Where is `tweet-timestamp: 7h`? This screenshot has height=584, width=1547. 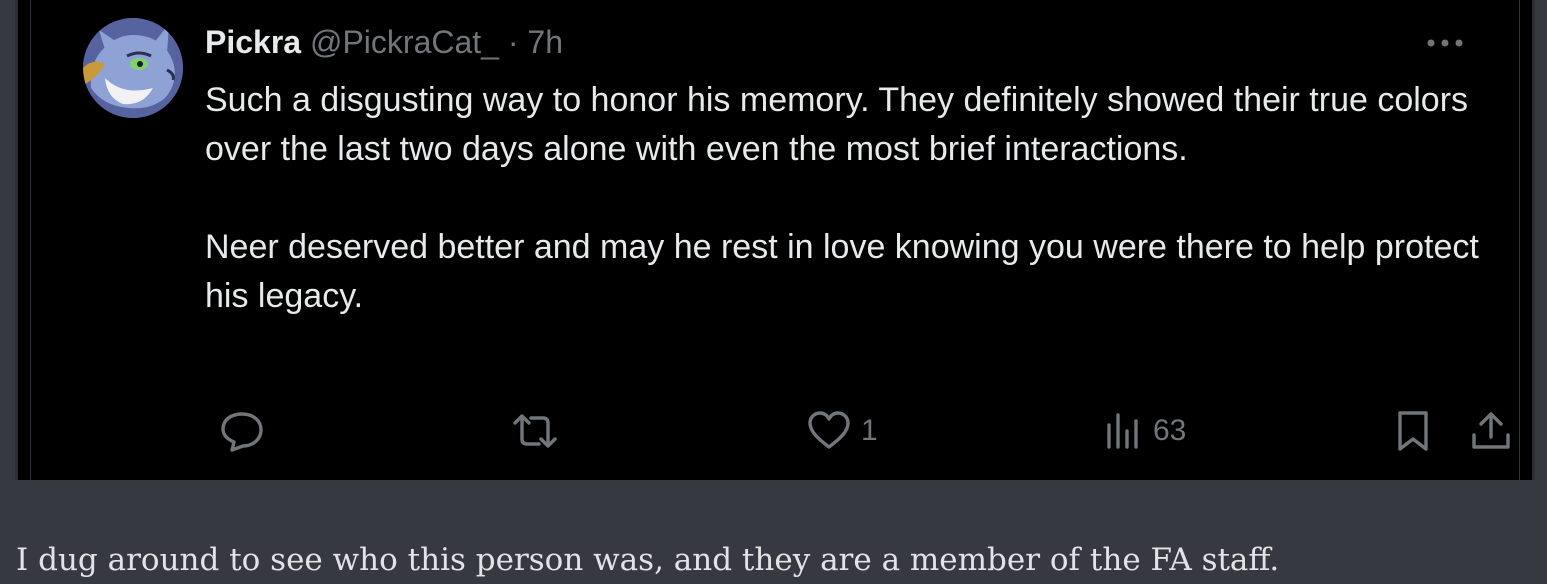 tweet-timestamp: 7h is located at coordinates (545, 42).